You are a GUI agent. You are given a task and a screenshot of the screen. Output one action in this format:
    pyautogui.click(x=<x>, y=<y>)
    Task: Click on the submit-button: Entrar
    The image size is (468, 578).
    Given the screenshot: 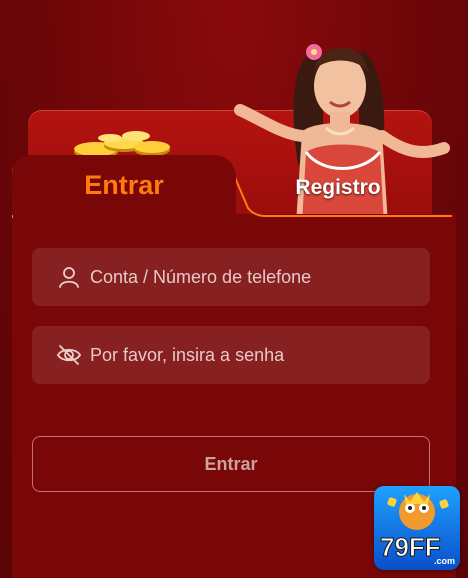 What is the action you would take?
    pyautogui.click(x=231, y=464)
    